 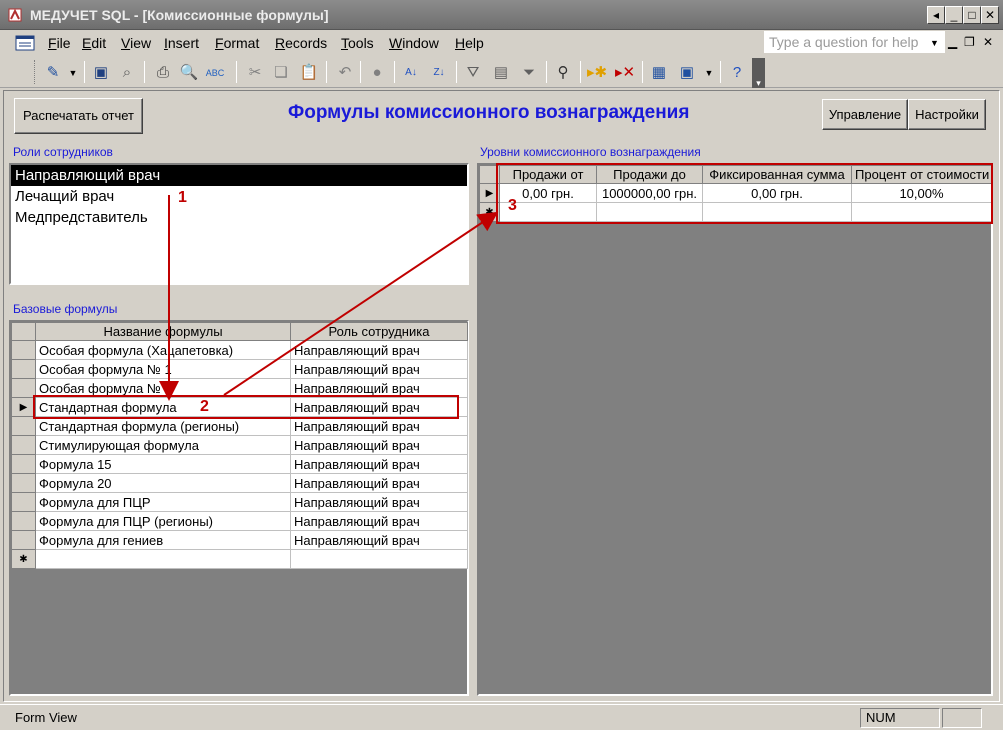 What do you see at coordinates (411, 73) in the screenshot?
I see `sort-ascending-icon: A↓` at bounding box center [411, 73].